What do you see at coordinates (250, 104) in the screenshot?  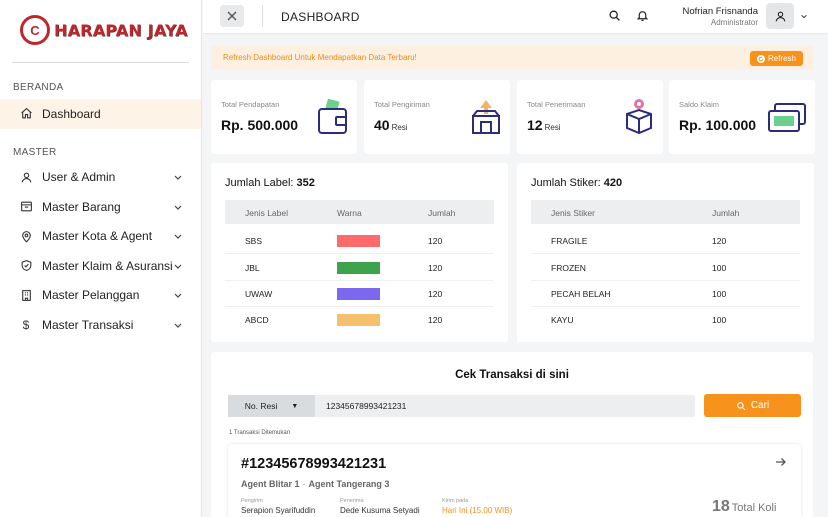 I see `stat-label: Total Pendapatan` at bounding box center [250, 104].